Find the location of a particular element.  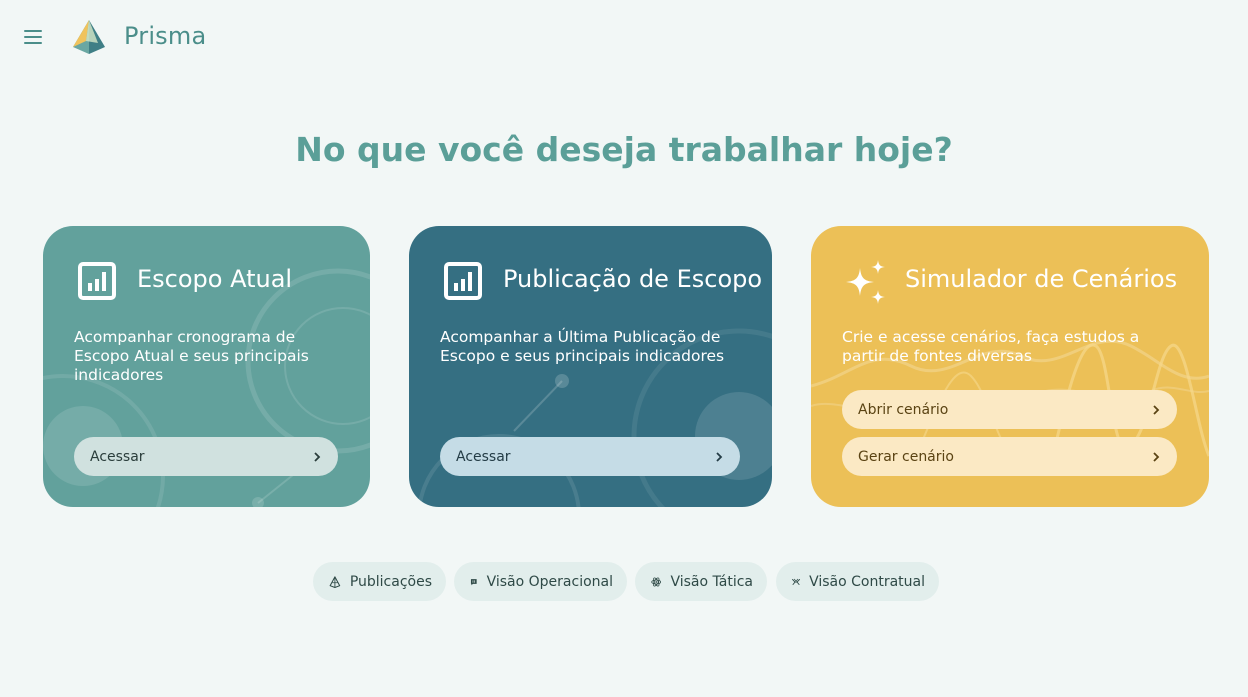

chip-visao-operacional: Visão Operacional is located at coordinates (540, 581).